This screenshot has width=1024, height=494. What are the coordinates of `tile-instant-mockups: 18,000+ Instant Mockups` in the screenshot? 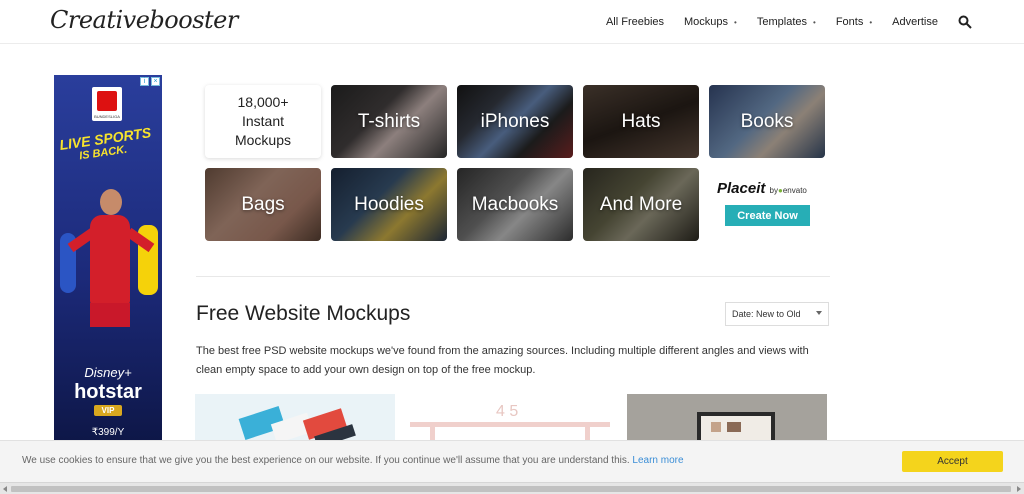 It's located at (263, 121).